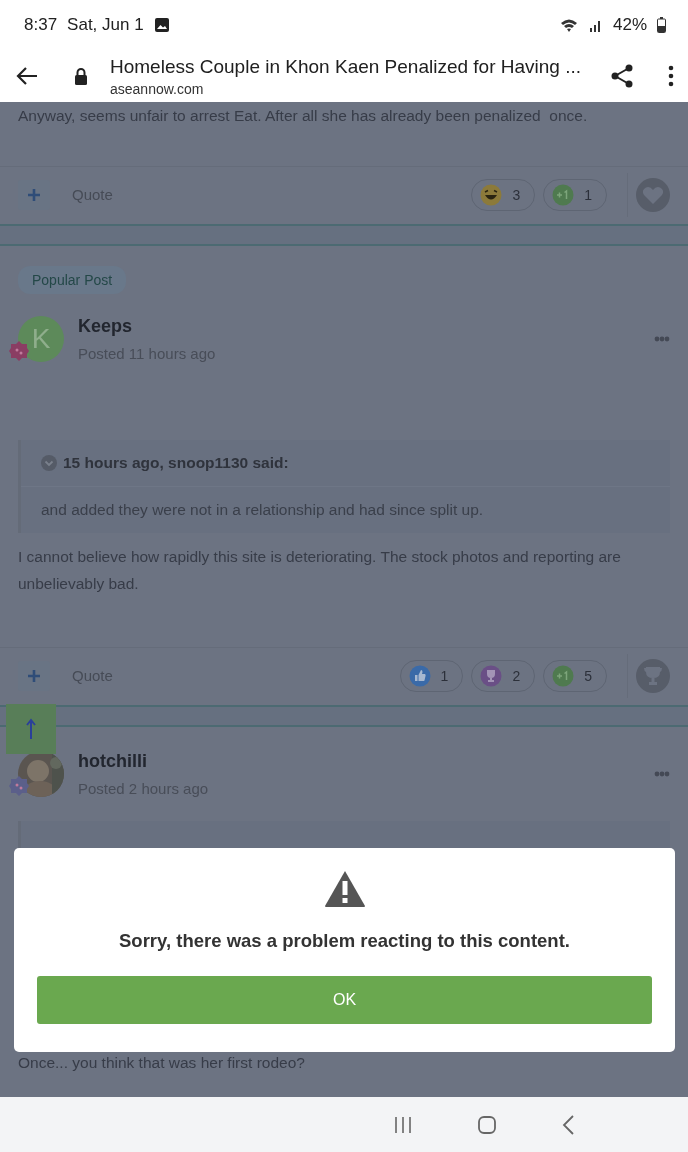 This screenshot has width=688, height=1152. I want to click on laughing-face-icon, so click(491, 194).